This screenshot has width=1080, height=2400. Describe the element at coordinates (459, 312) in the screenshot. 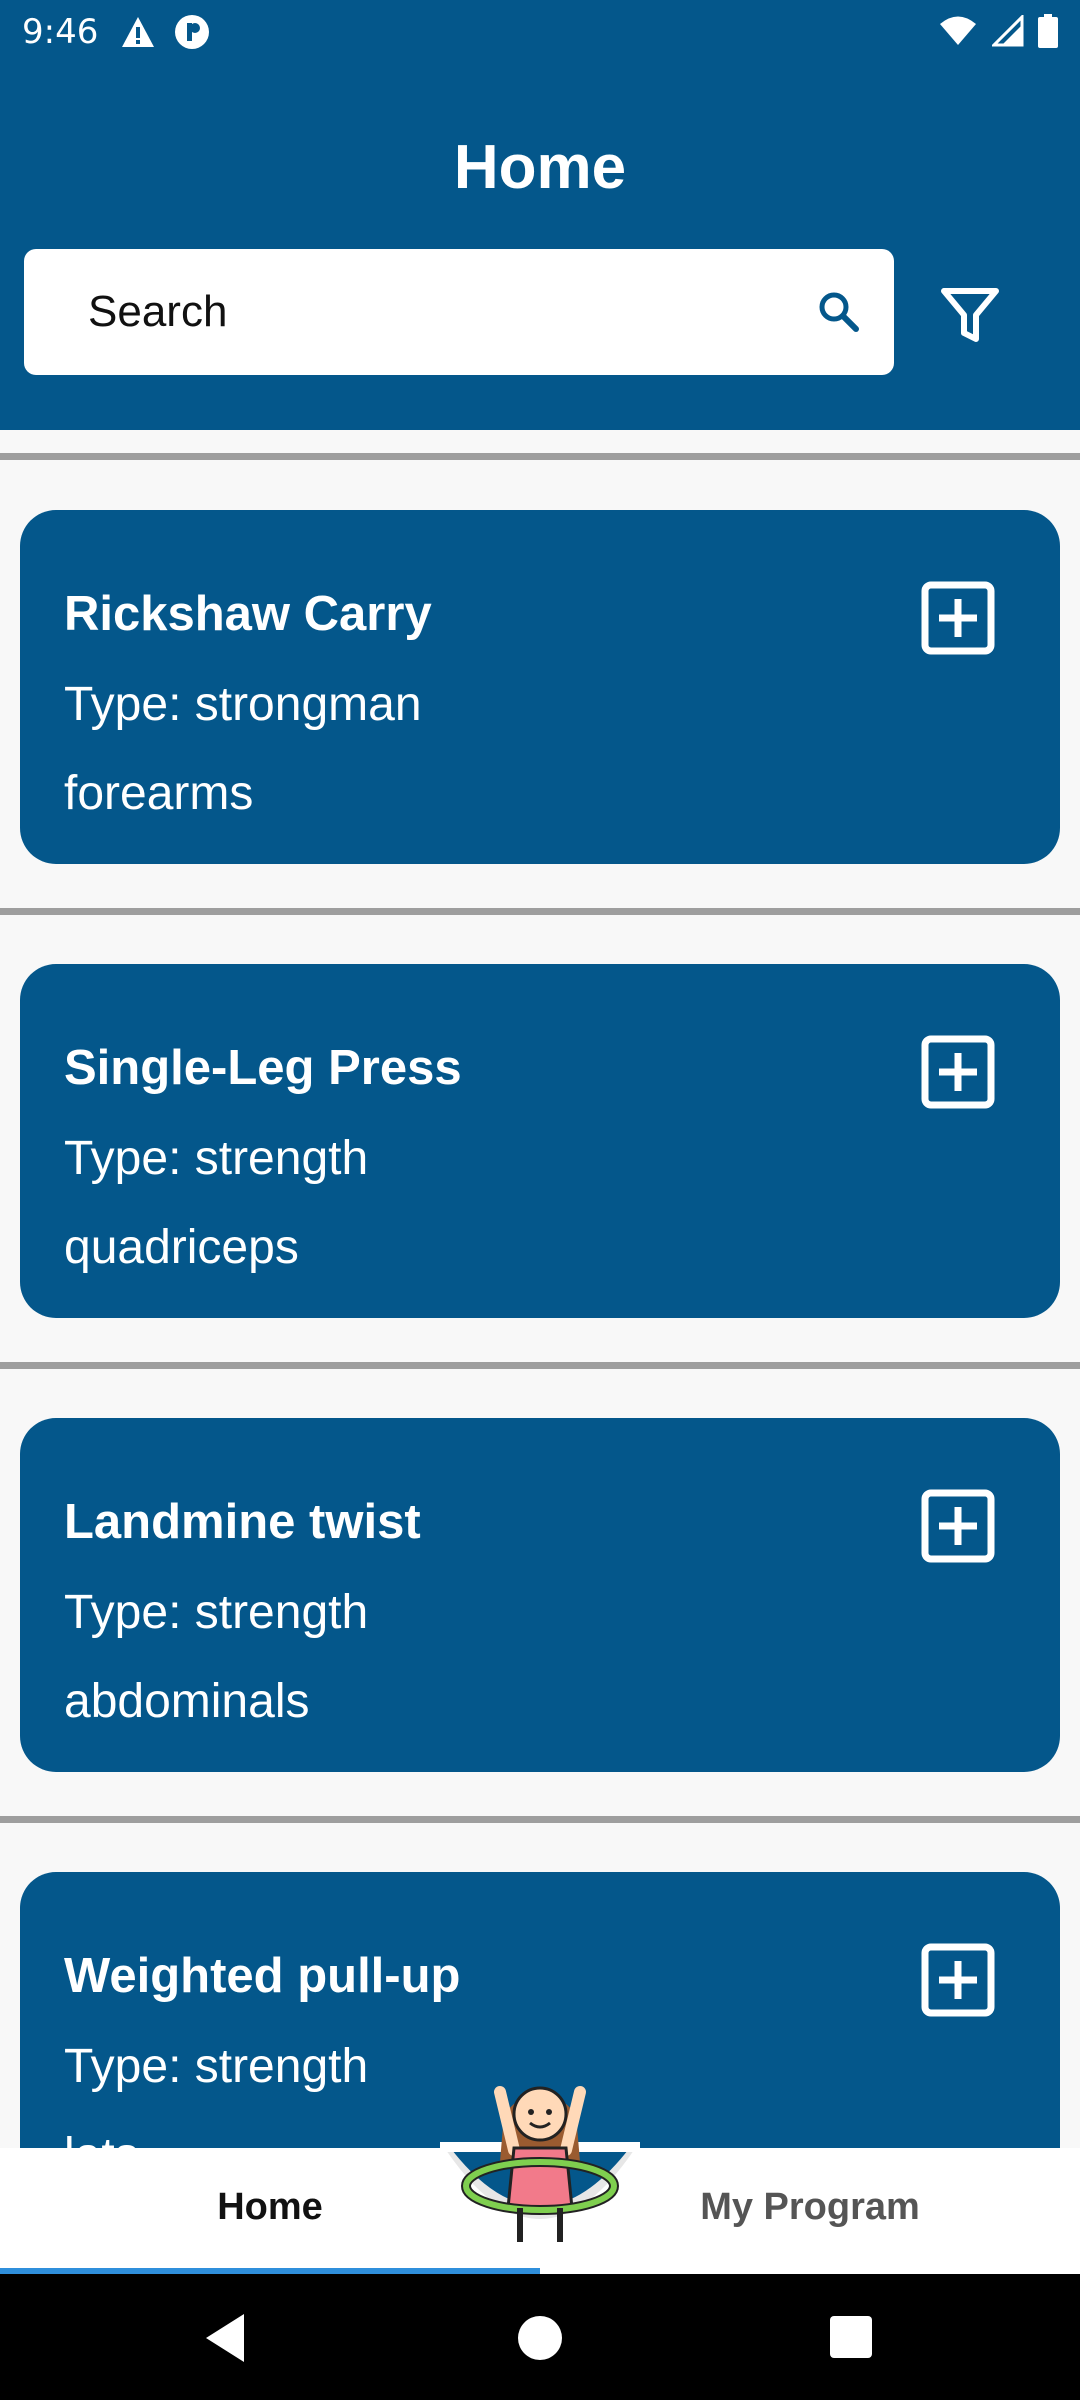

I see `search-input: Search` at that location.